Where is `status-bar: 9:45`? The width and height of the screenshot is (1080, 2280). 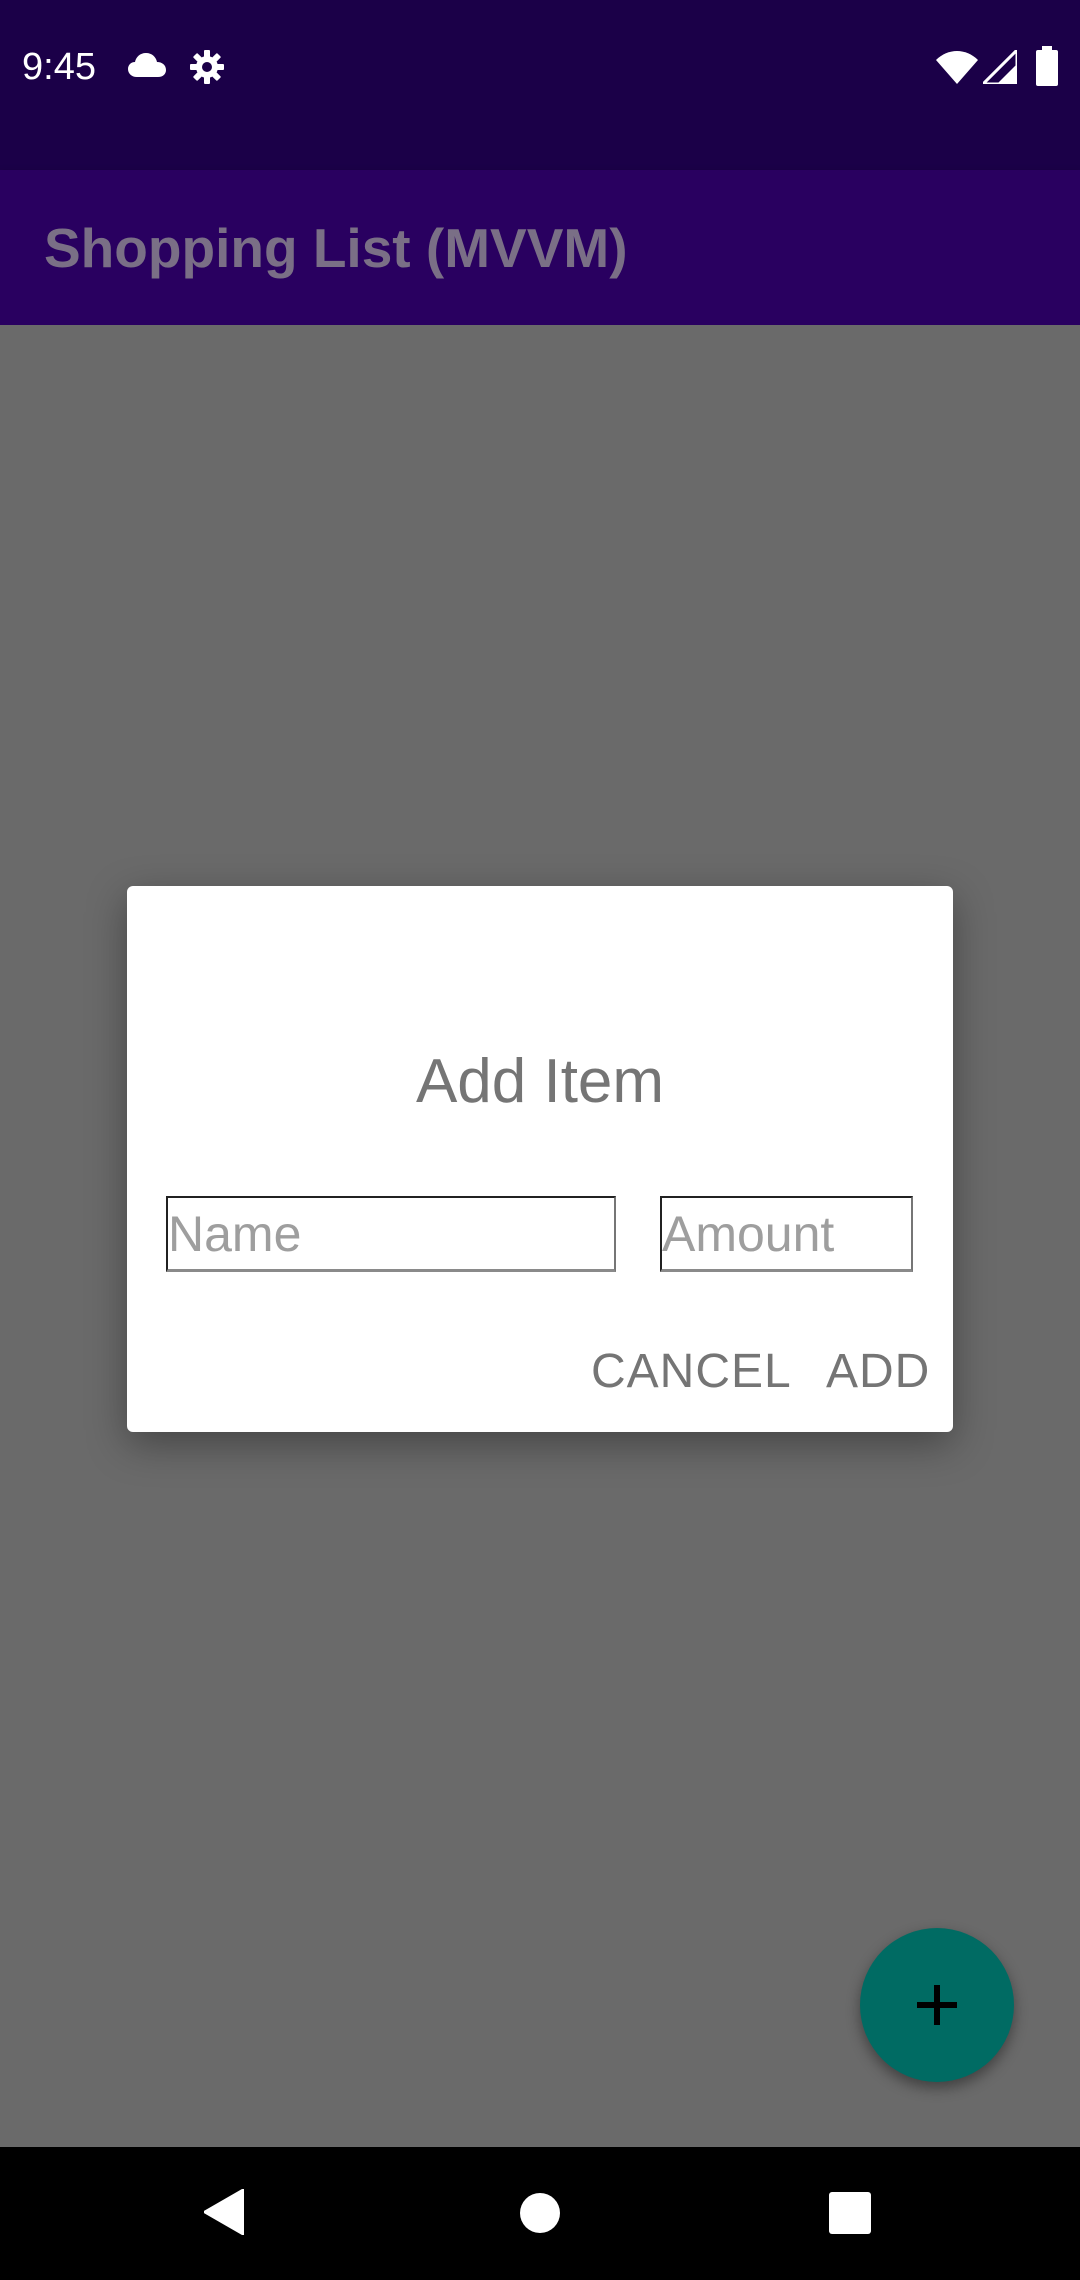
status-bar: 9:45 is located at coordinates (540, 85).